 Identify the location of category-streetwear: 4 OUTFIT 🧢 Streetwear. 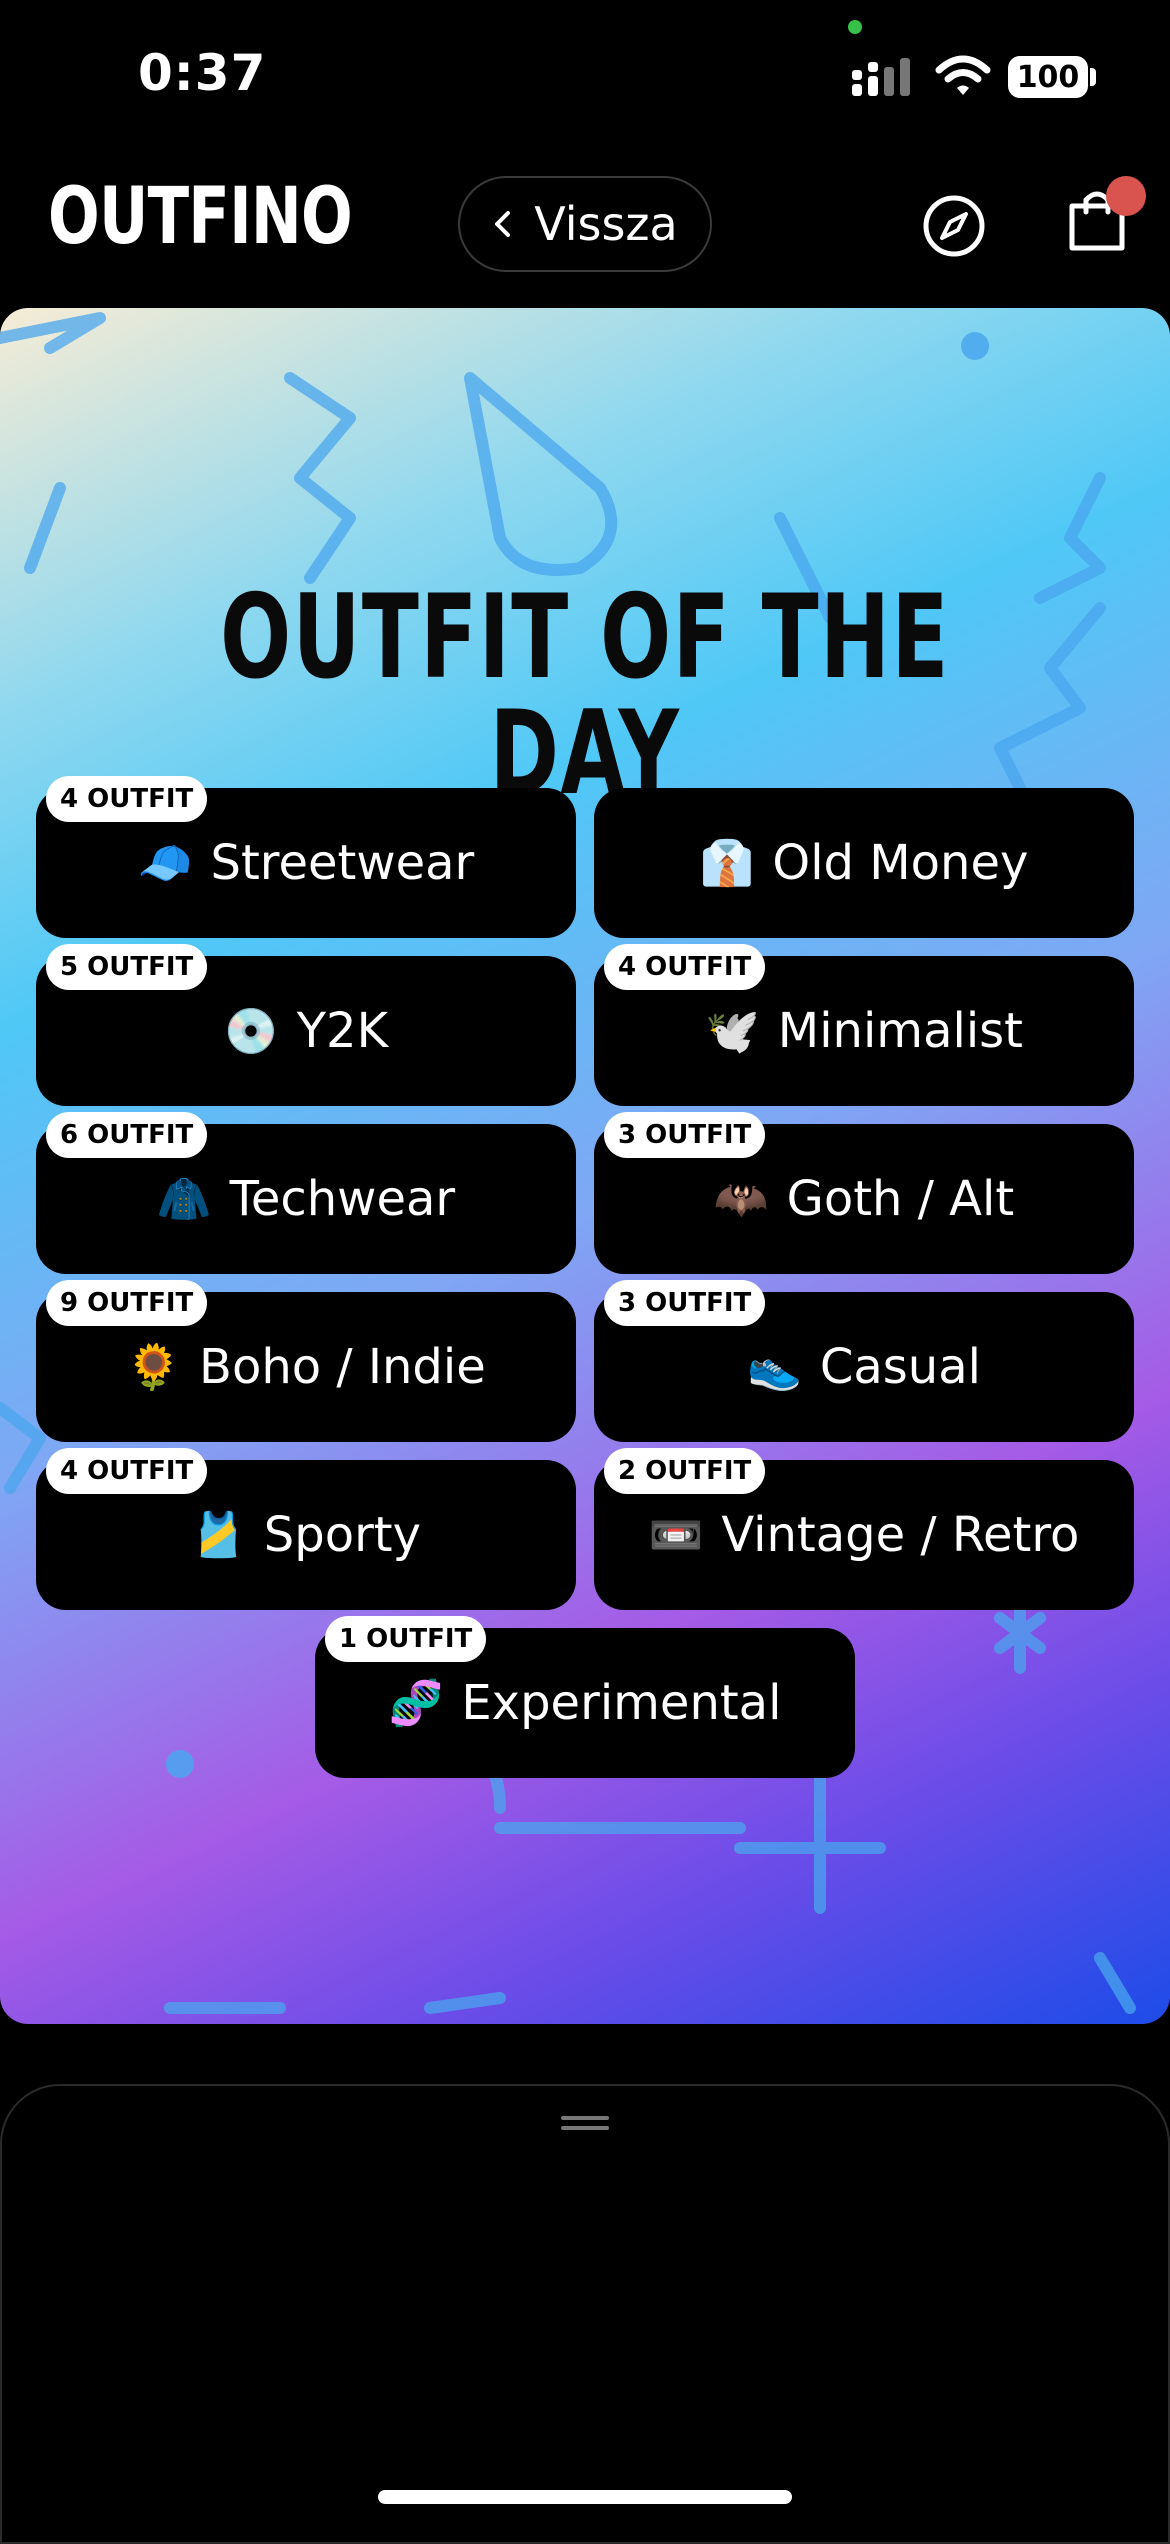
(306, 857).